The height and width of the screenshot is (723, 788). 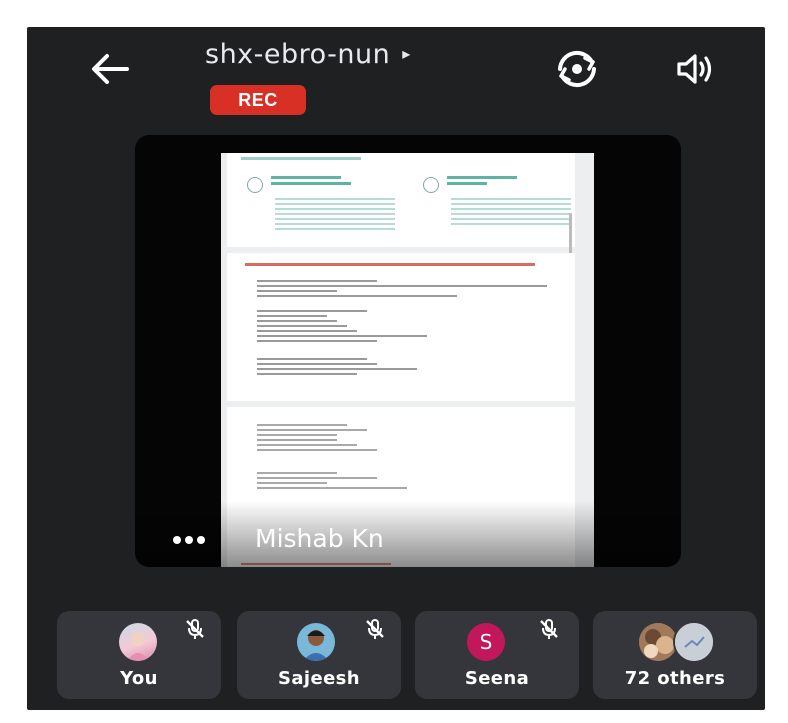 What do you see at coordinates (298, 54) in the screenshot?
I see `meeting-code: shx-ebro-nun` at bounding box center [298, 54].